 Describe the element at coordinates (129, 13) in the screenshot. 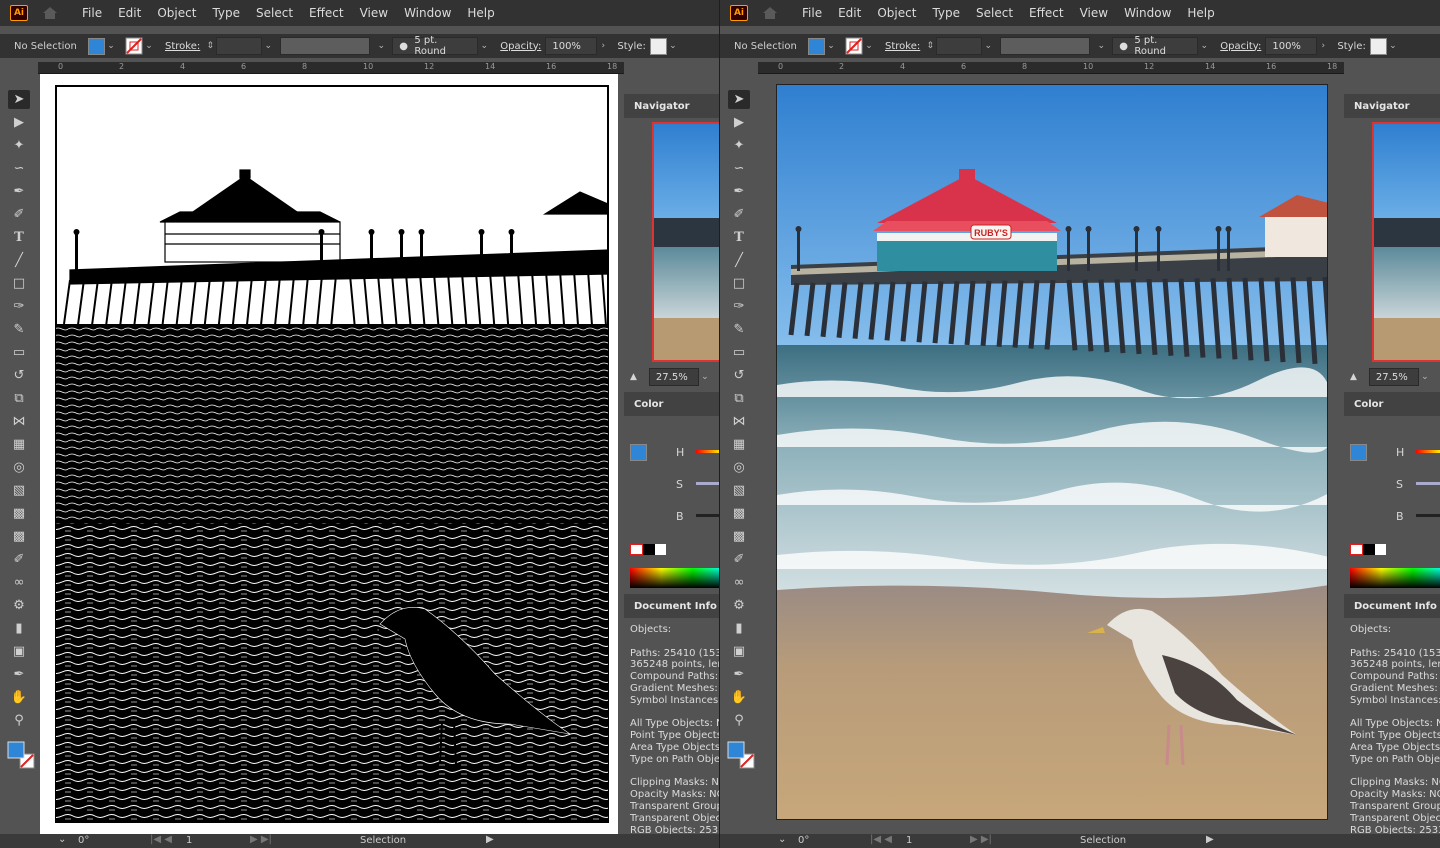

I see `menu-edit: Edit` at that location.